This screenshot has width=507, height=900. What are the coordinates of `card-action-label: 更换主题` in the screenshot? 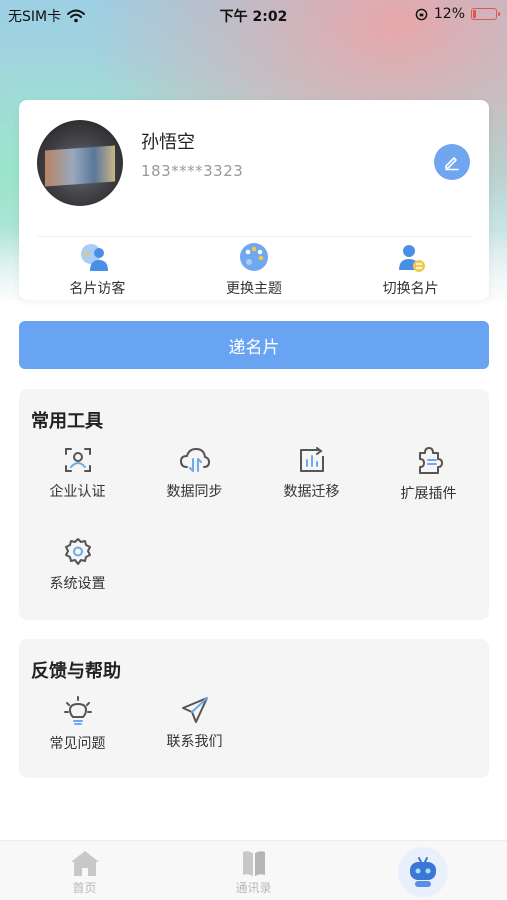 It's located at (254, 289).